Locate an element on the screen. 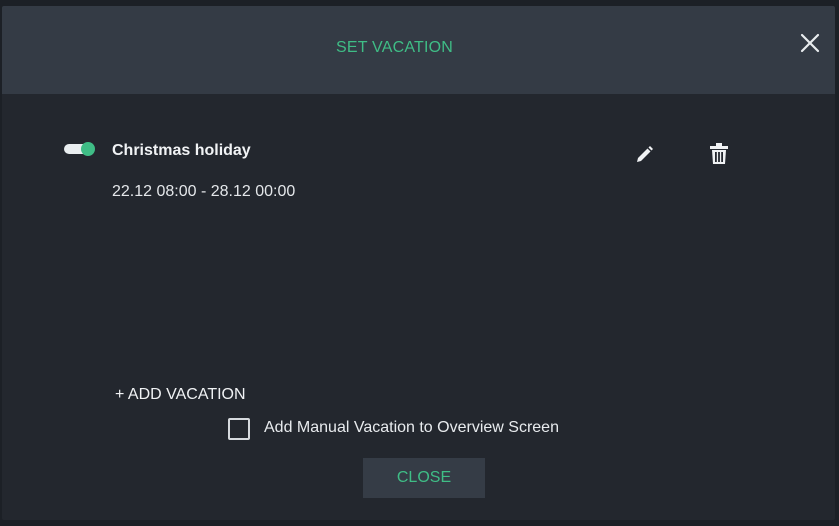 The image size is (839, 526). vacation-date-range: 22.12 08:00 - 28.12 00:00 is located at coordinates (204, 191).